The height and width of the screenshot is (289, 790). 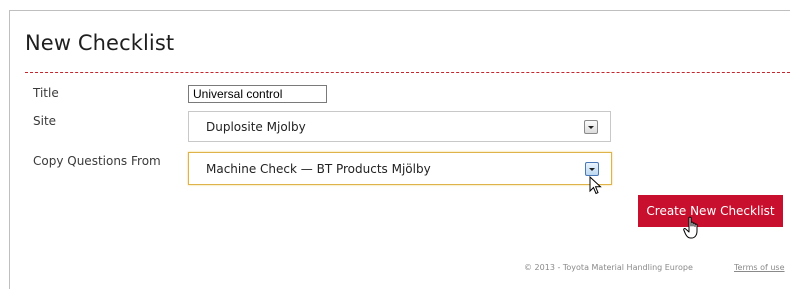 I want to click on copy-questions-value: Machine Check — BT Products Mjölby, so click(x=318, y=168).